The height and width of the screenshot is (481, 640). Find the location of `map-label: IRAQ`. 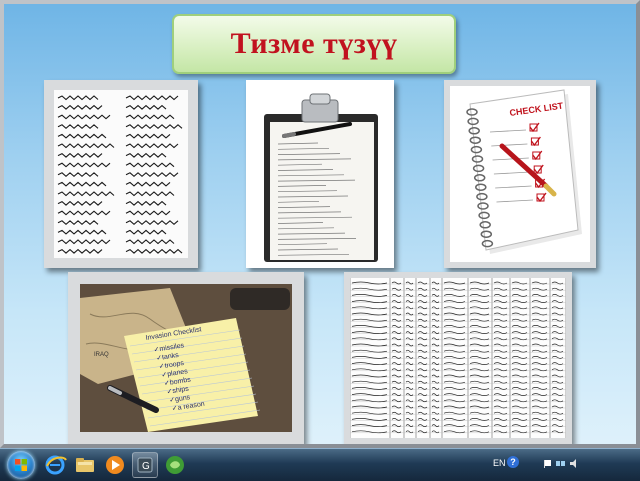

map-label: IRAQ is located at coordinates (101, 355).